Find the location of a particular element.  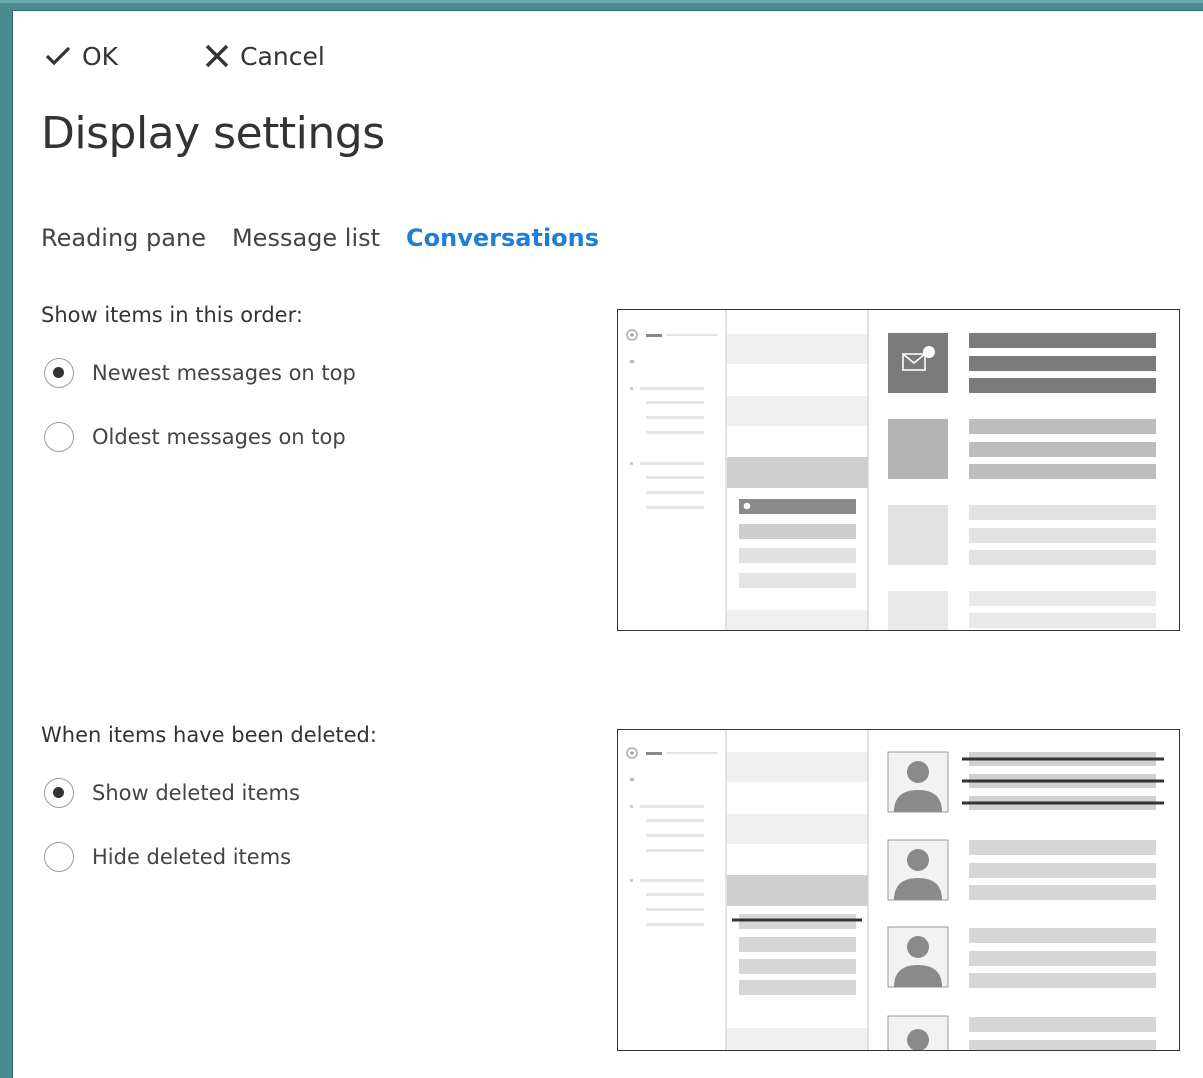

deleted-items-preview is located at coordinates (898, 890).